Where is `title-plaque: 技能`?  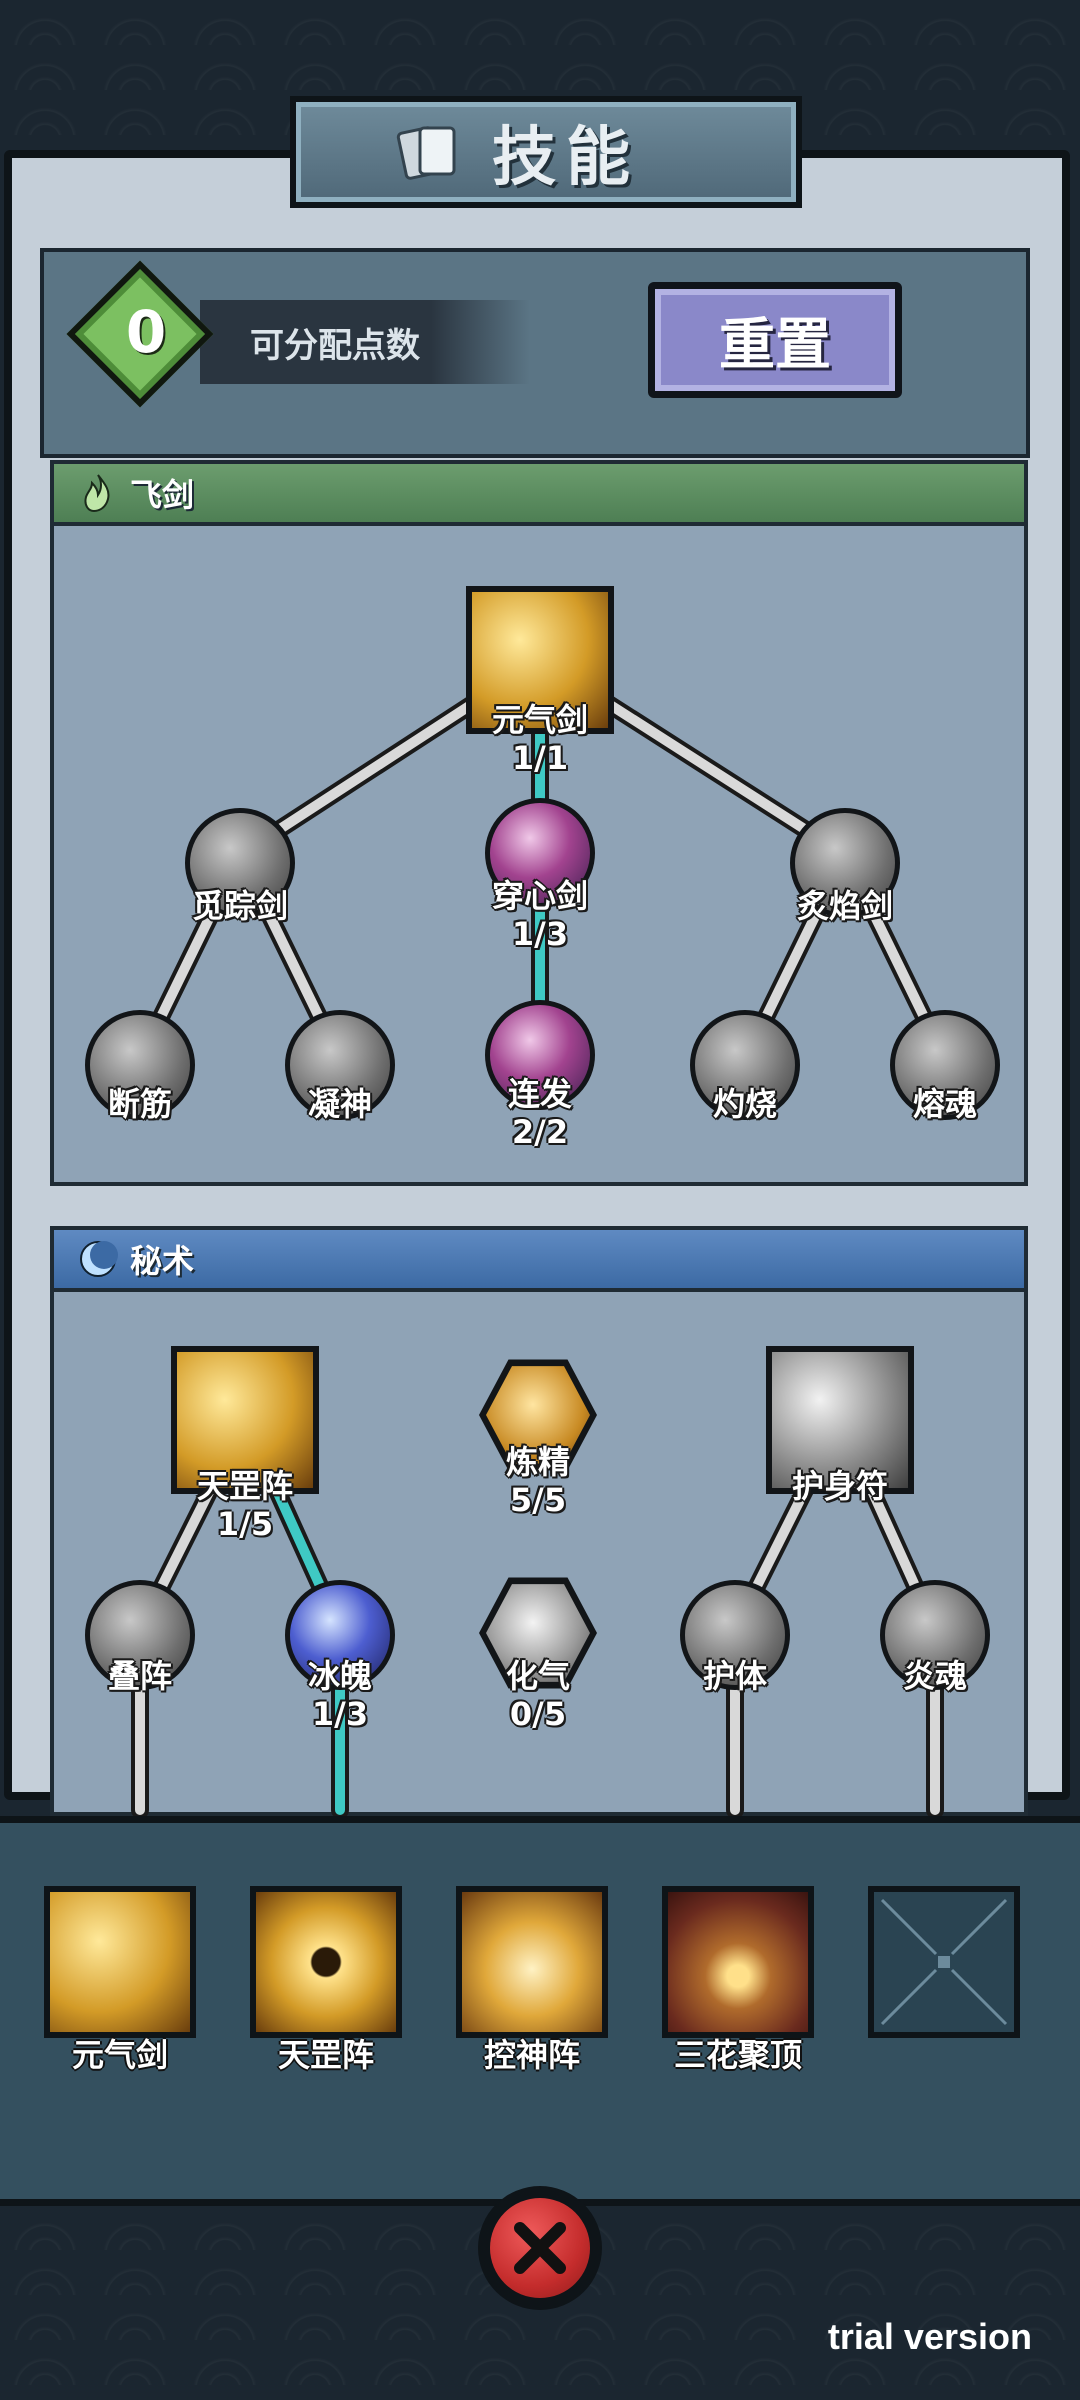
title-plaque: 技能 is located at coordinates (546, 152).